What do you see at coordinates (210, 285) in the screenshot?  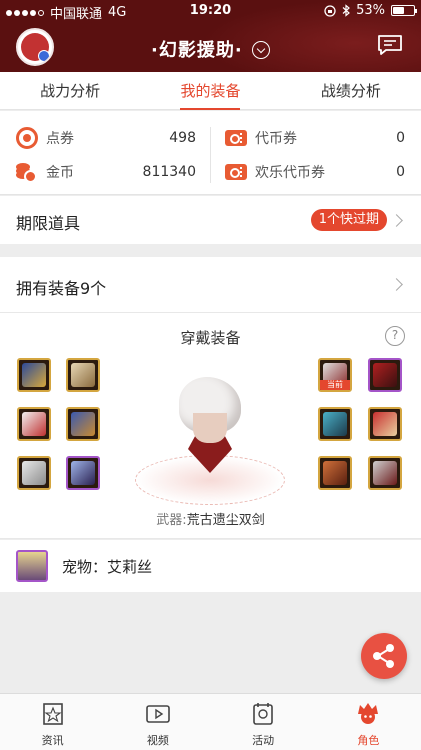 I see `owned-equipment-row: 拥有装备9个` at bounding box center [210, 285].